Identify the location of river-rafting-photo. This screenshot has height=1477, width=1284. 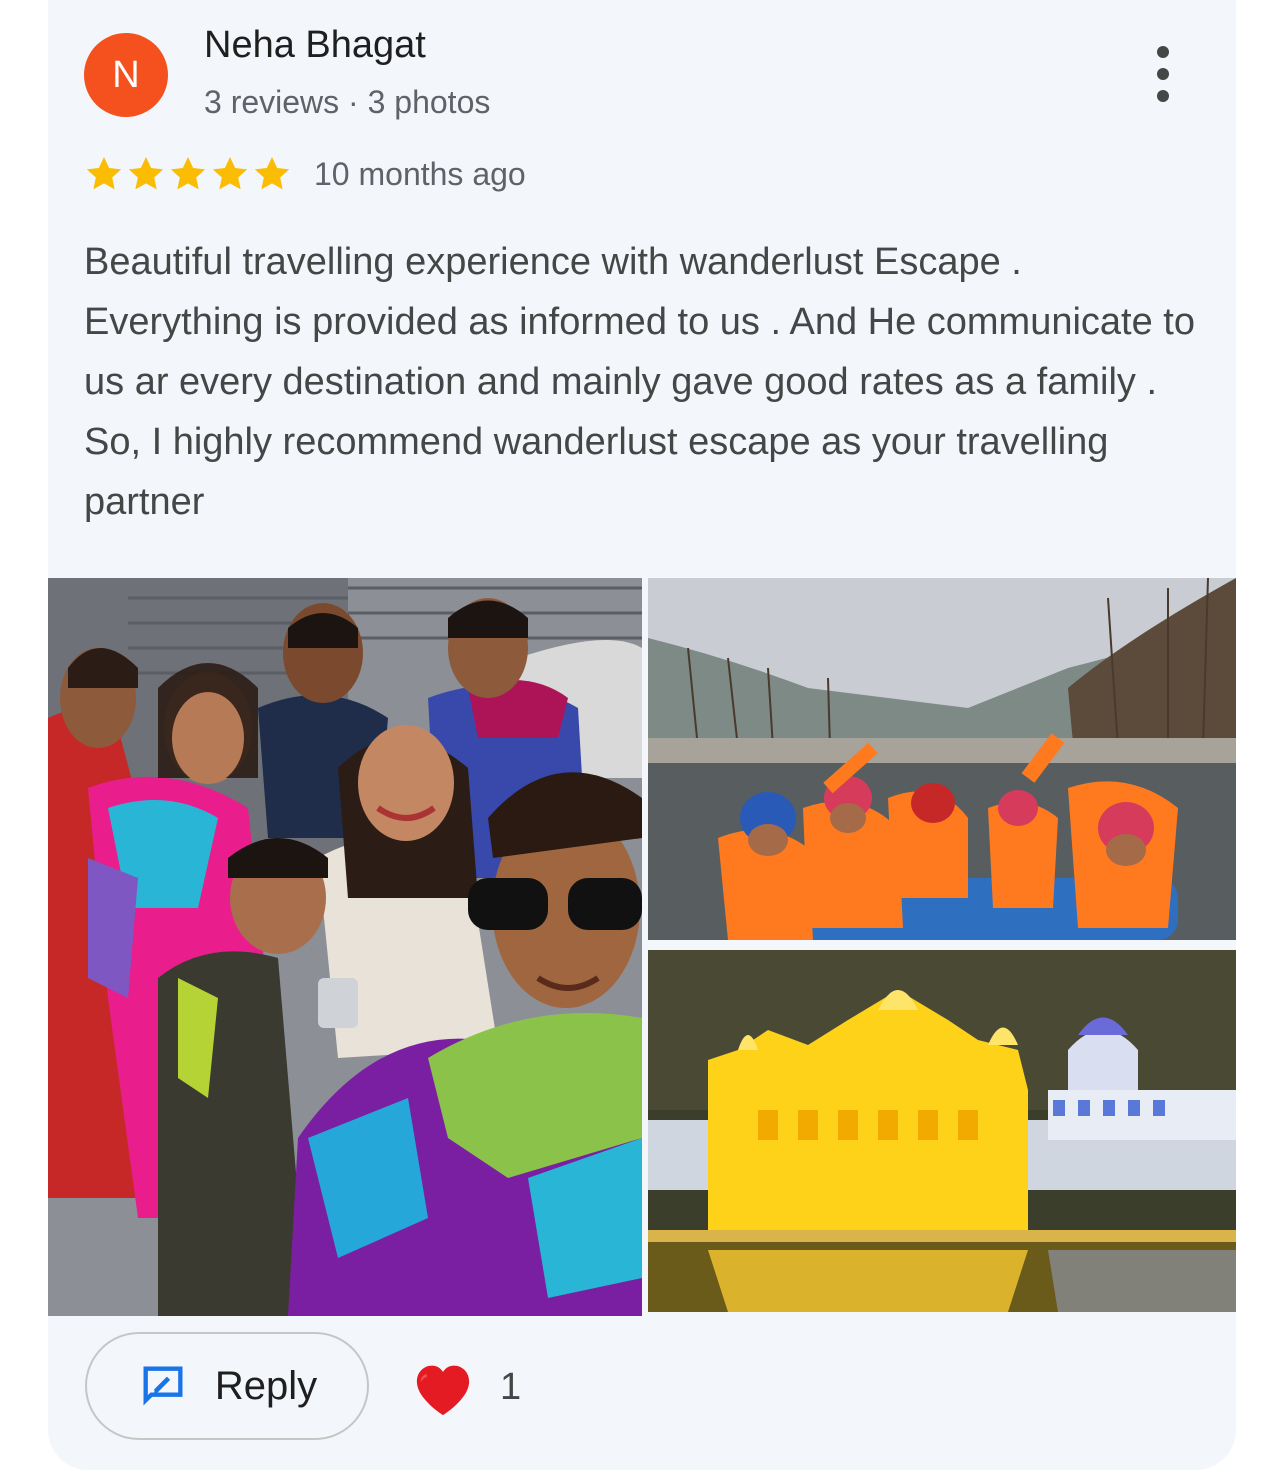
(942, 759).